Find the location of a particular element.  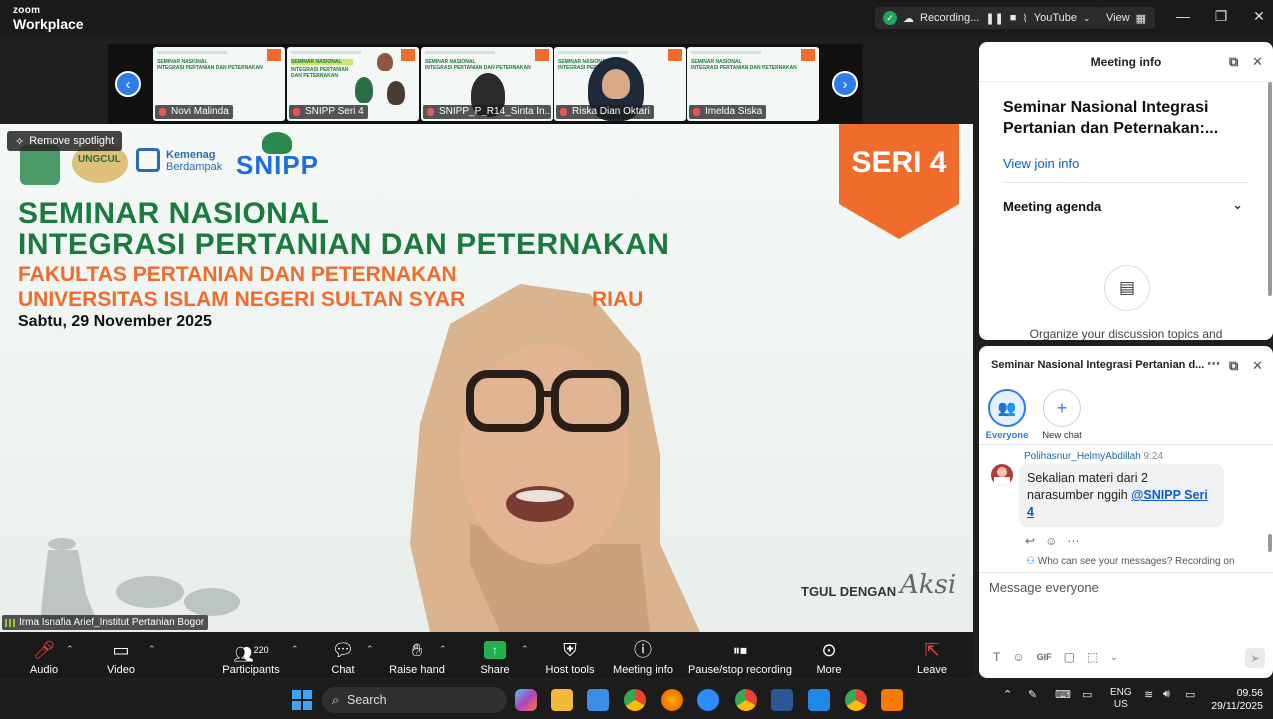

raise-hand-label: Raise hand is located at coordinates (417, 670).